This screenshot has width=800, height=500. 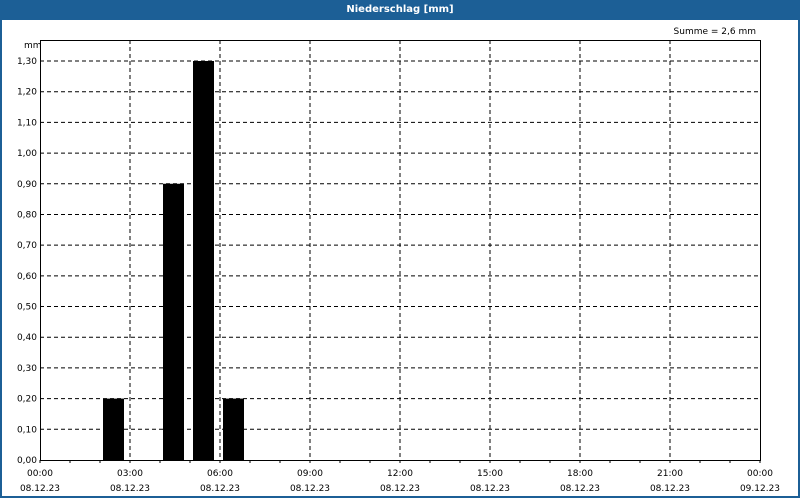 I want to click on y-tick-label: 0,70, so click(x=27, y=246).